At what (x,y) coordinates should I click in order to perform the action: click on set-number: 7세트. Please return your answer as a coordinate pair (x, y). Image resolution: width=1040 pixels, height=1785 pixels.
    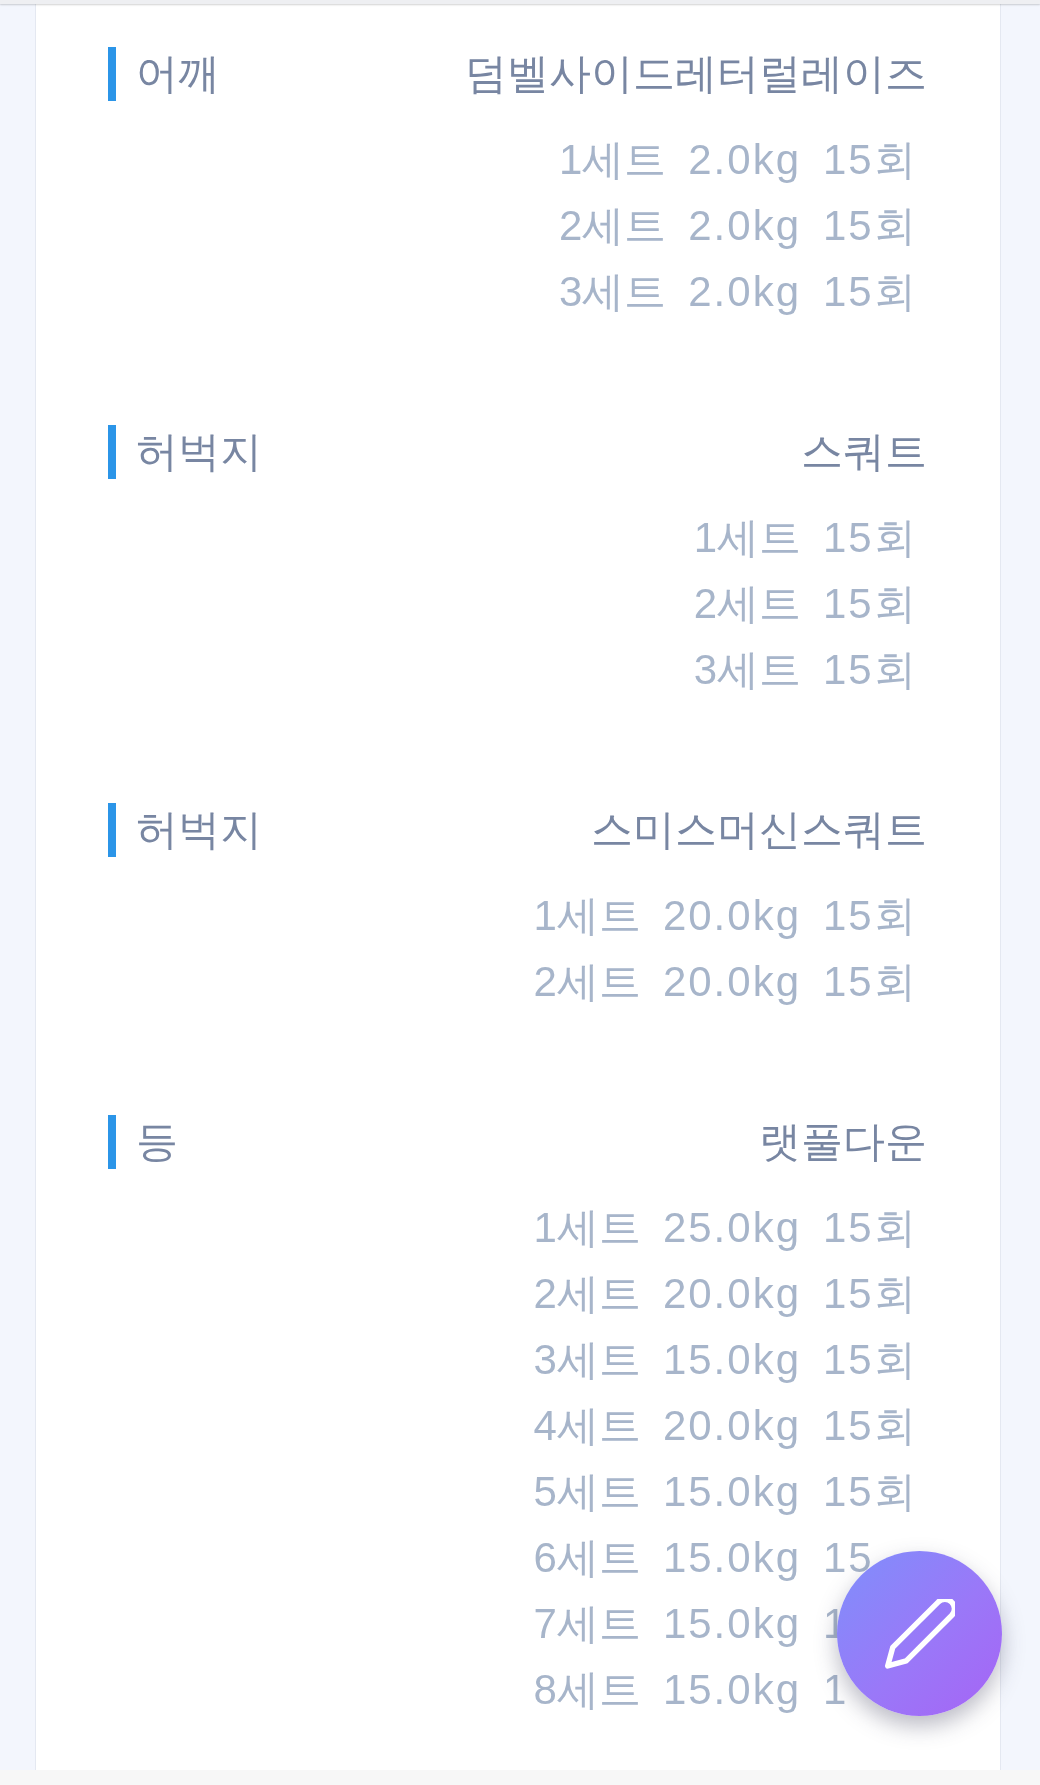
    Looking at the image, I should click on (587, 1624).